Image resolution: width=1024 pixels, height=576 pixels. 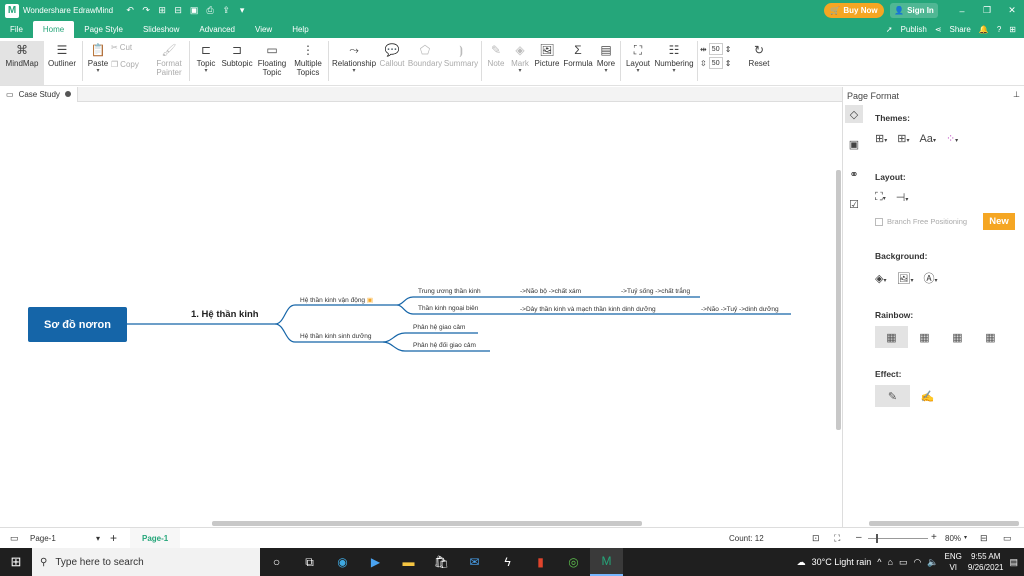 I want to click on panel-title: Page Format, so click(x=873, y=96).